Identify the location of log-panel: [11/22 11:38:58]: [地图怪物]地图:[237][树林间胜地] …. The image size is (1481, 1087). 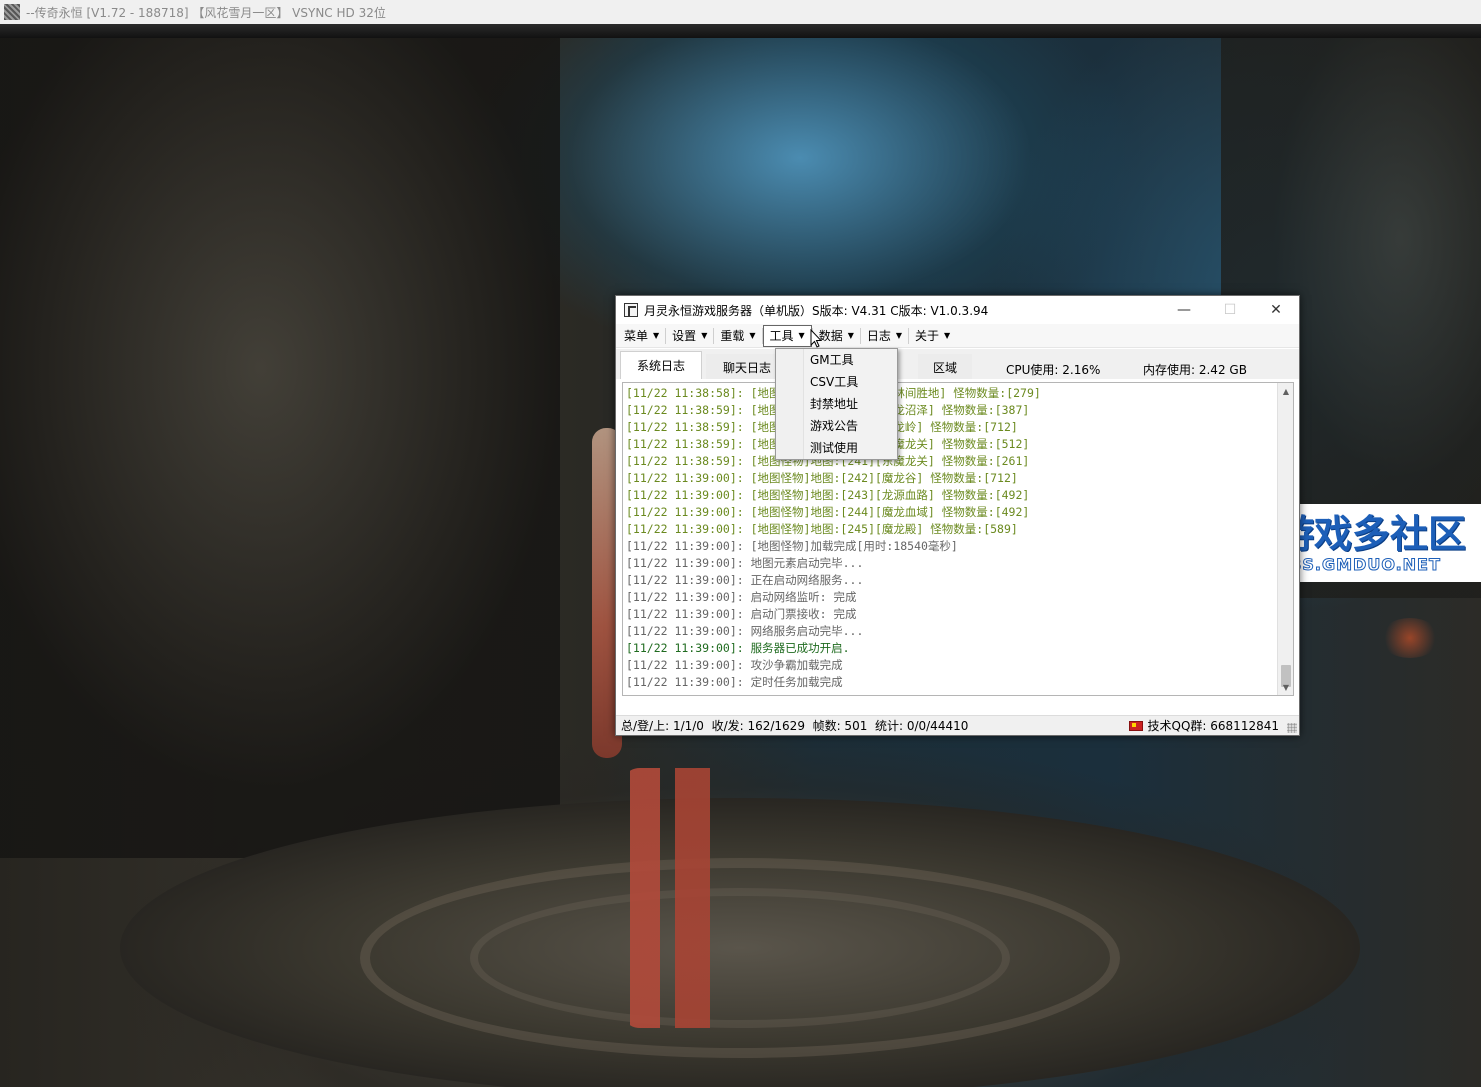
(958, 539).